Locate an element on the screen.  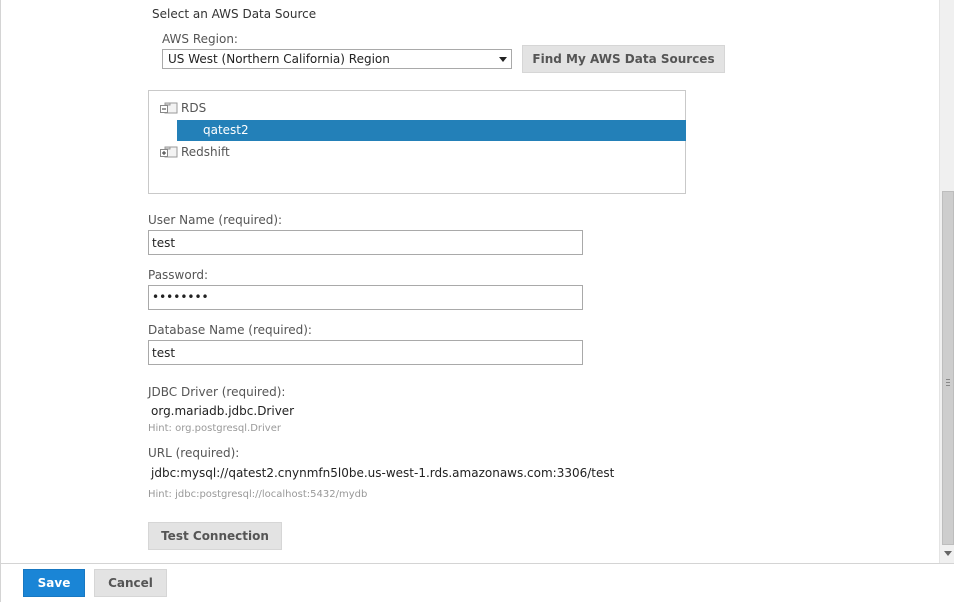
vertical-scrollbar is located at coordinates (946, 281).